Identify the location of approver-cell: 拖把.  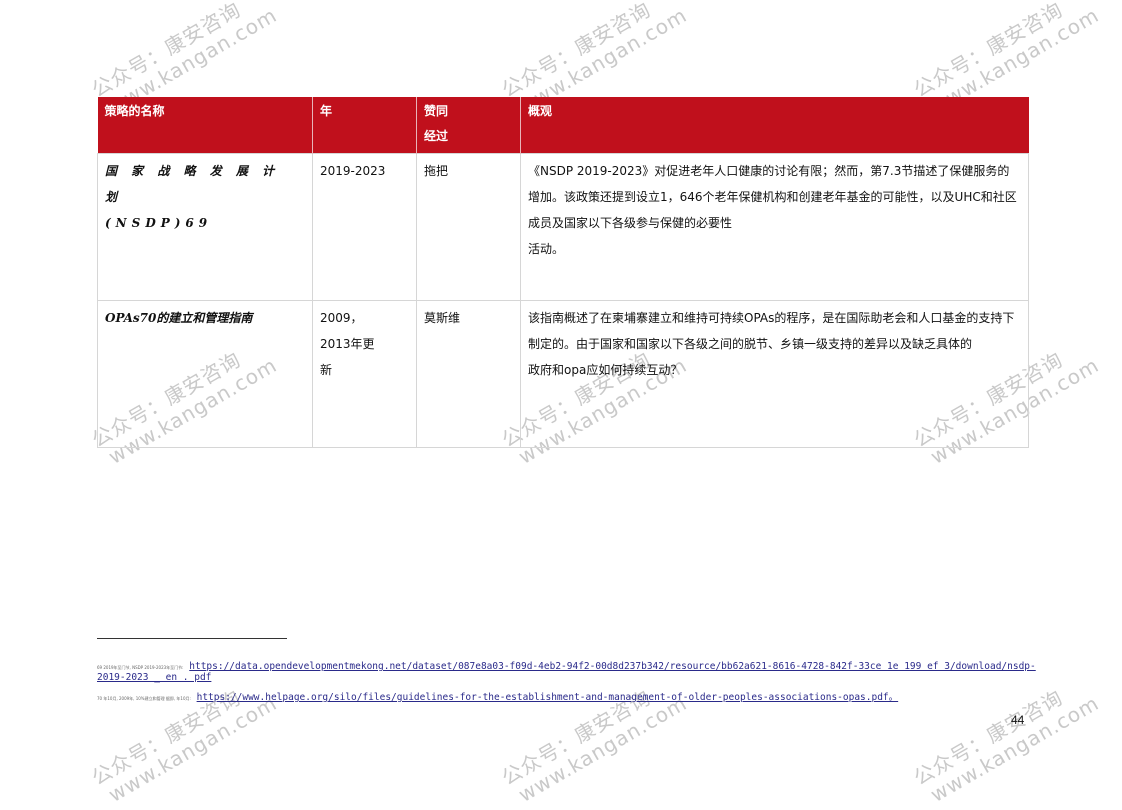
(468, 227).